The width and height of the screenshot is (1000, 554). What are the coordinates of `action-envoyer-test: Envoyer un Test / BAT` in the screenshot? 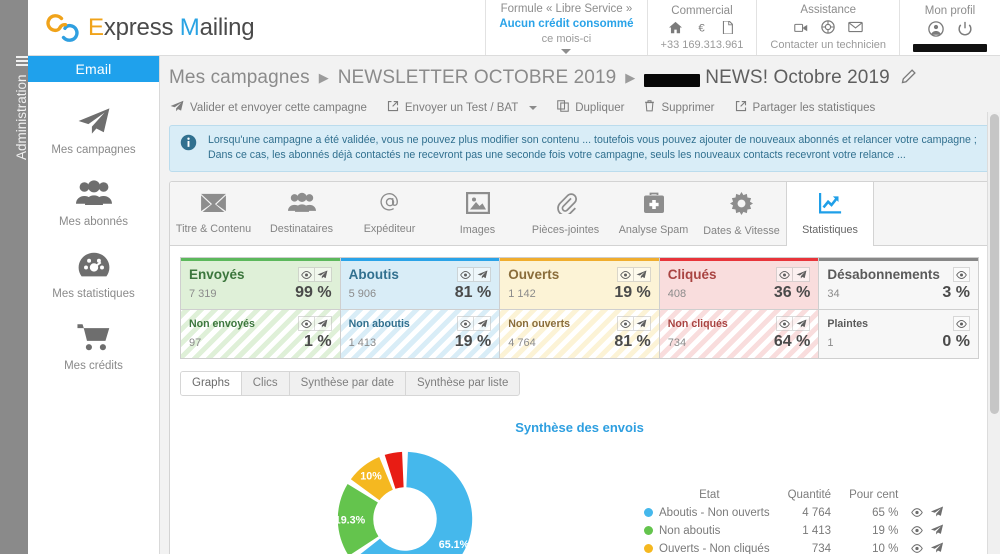 It's located at (462, 107).